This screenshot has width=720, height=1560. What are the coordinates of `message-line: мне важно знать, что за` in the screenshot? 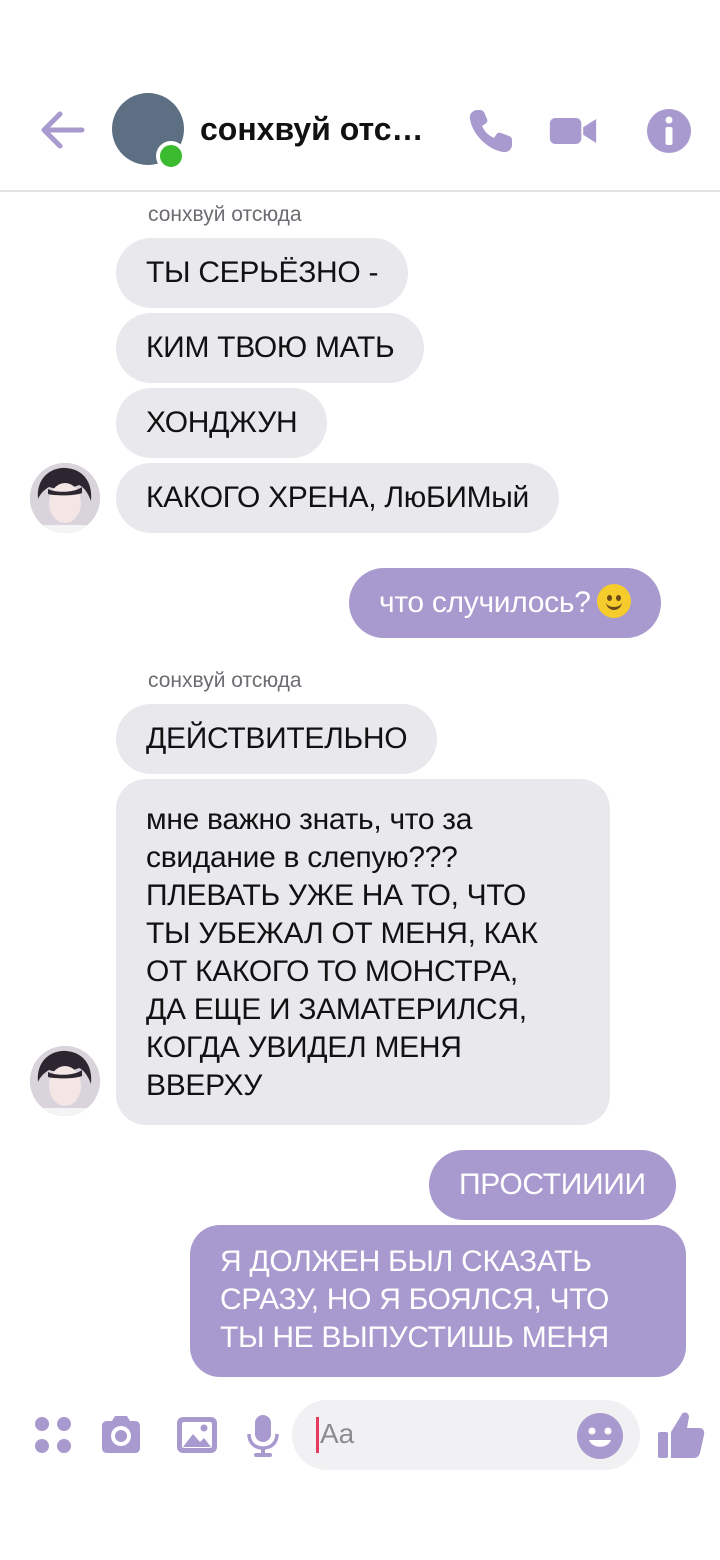 It's located at (309, 819).